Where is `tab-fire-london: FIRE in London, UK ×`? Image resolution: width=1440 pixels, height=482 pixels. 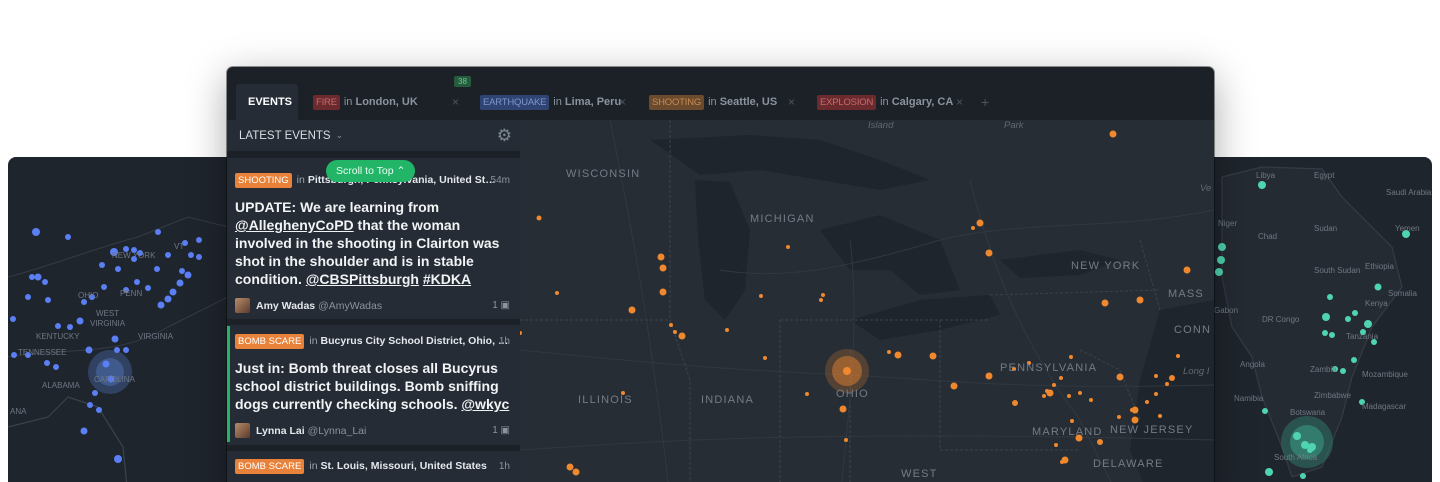 tab-fire-london: FIRE in London, UK × is located at coordinates (386, 102).